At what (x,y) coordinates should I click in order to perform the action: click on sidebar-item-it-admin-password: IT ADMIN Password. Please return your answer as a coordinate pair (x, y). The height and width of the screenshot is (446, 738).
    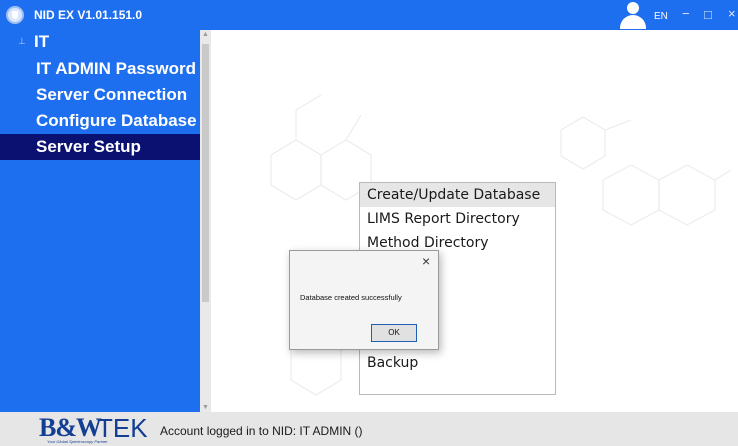
    Looking at the image, I should click on (115, 69).